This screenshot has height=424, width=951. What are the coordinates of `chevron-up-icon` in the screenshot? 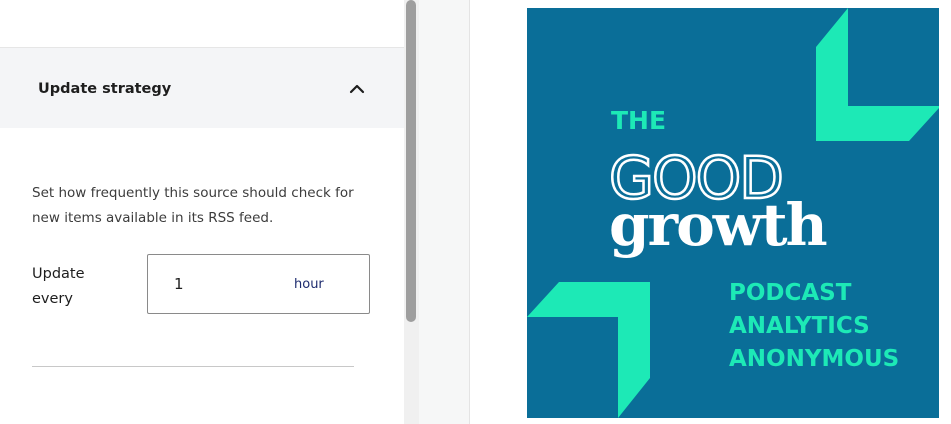 It's located at (357, 89).